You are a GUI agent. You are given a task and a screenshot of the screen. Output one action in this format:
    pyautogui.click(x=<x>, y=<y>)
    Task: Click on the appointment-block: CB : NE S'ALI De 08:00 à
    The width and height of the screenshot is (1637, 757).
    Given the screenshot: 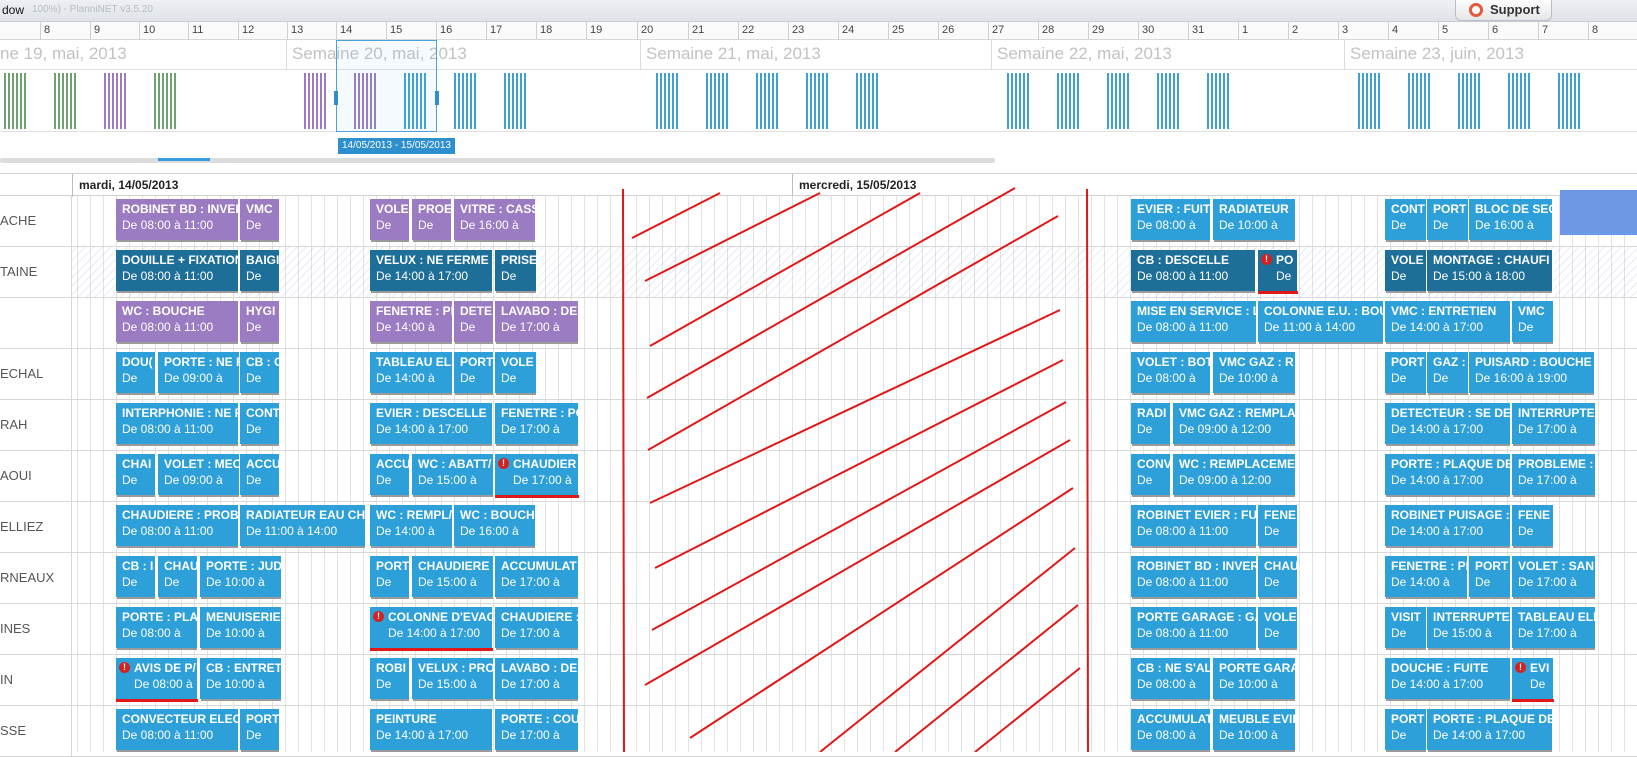 What is the action you would take?
    pyautogui.click(x=1171, y=678)
    